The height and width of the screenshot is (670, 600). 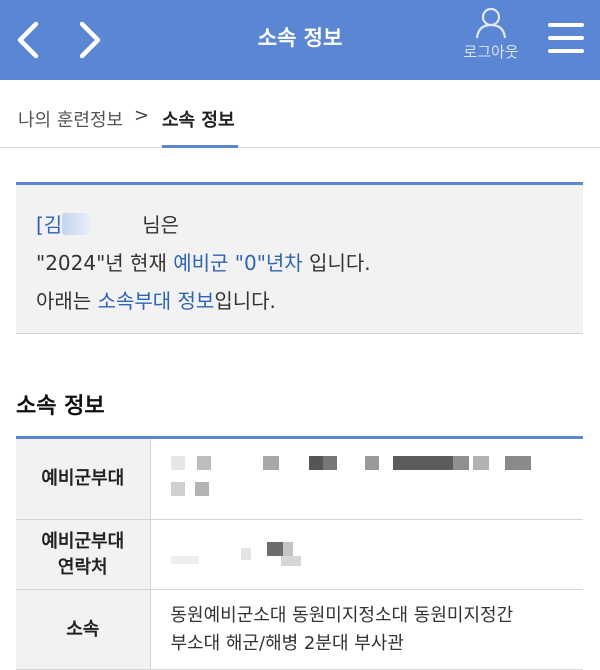 I want to click on row-value-unit, so click(x=366, y=478).